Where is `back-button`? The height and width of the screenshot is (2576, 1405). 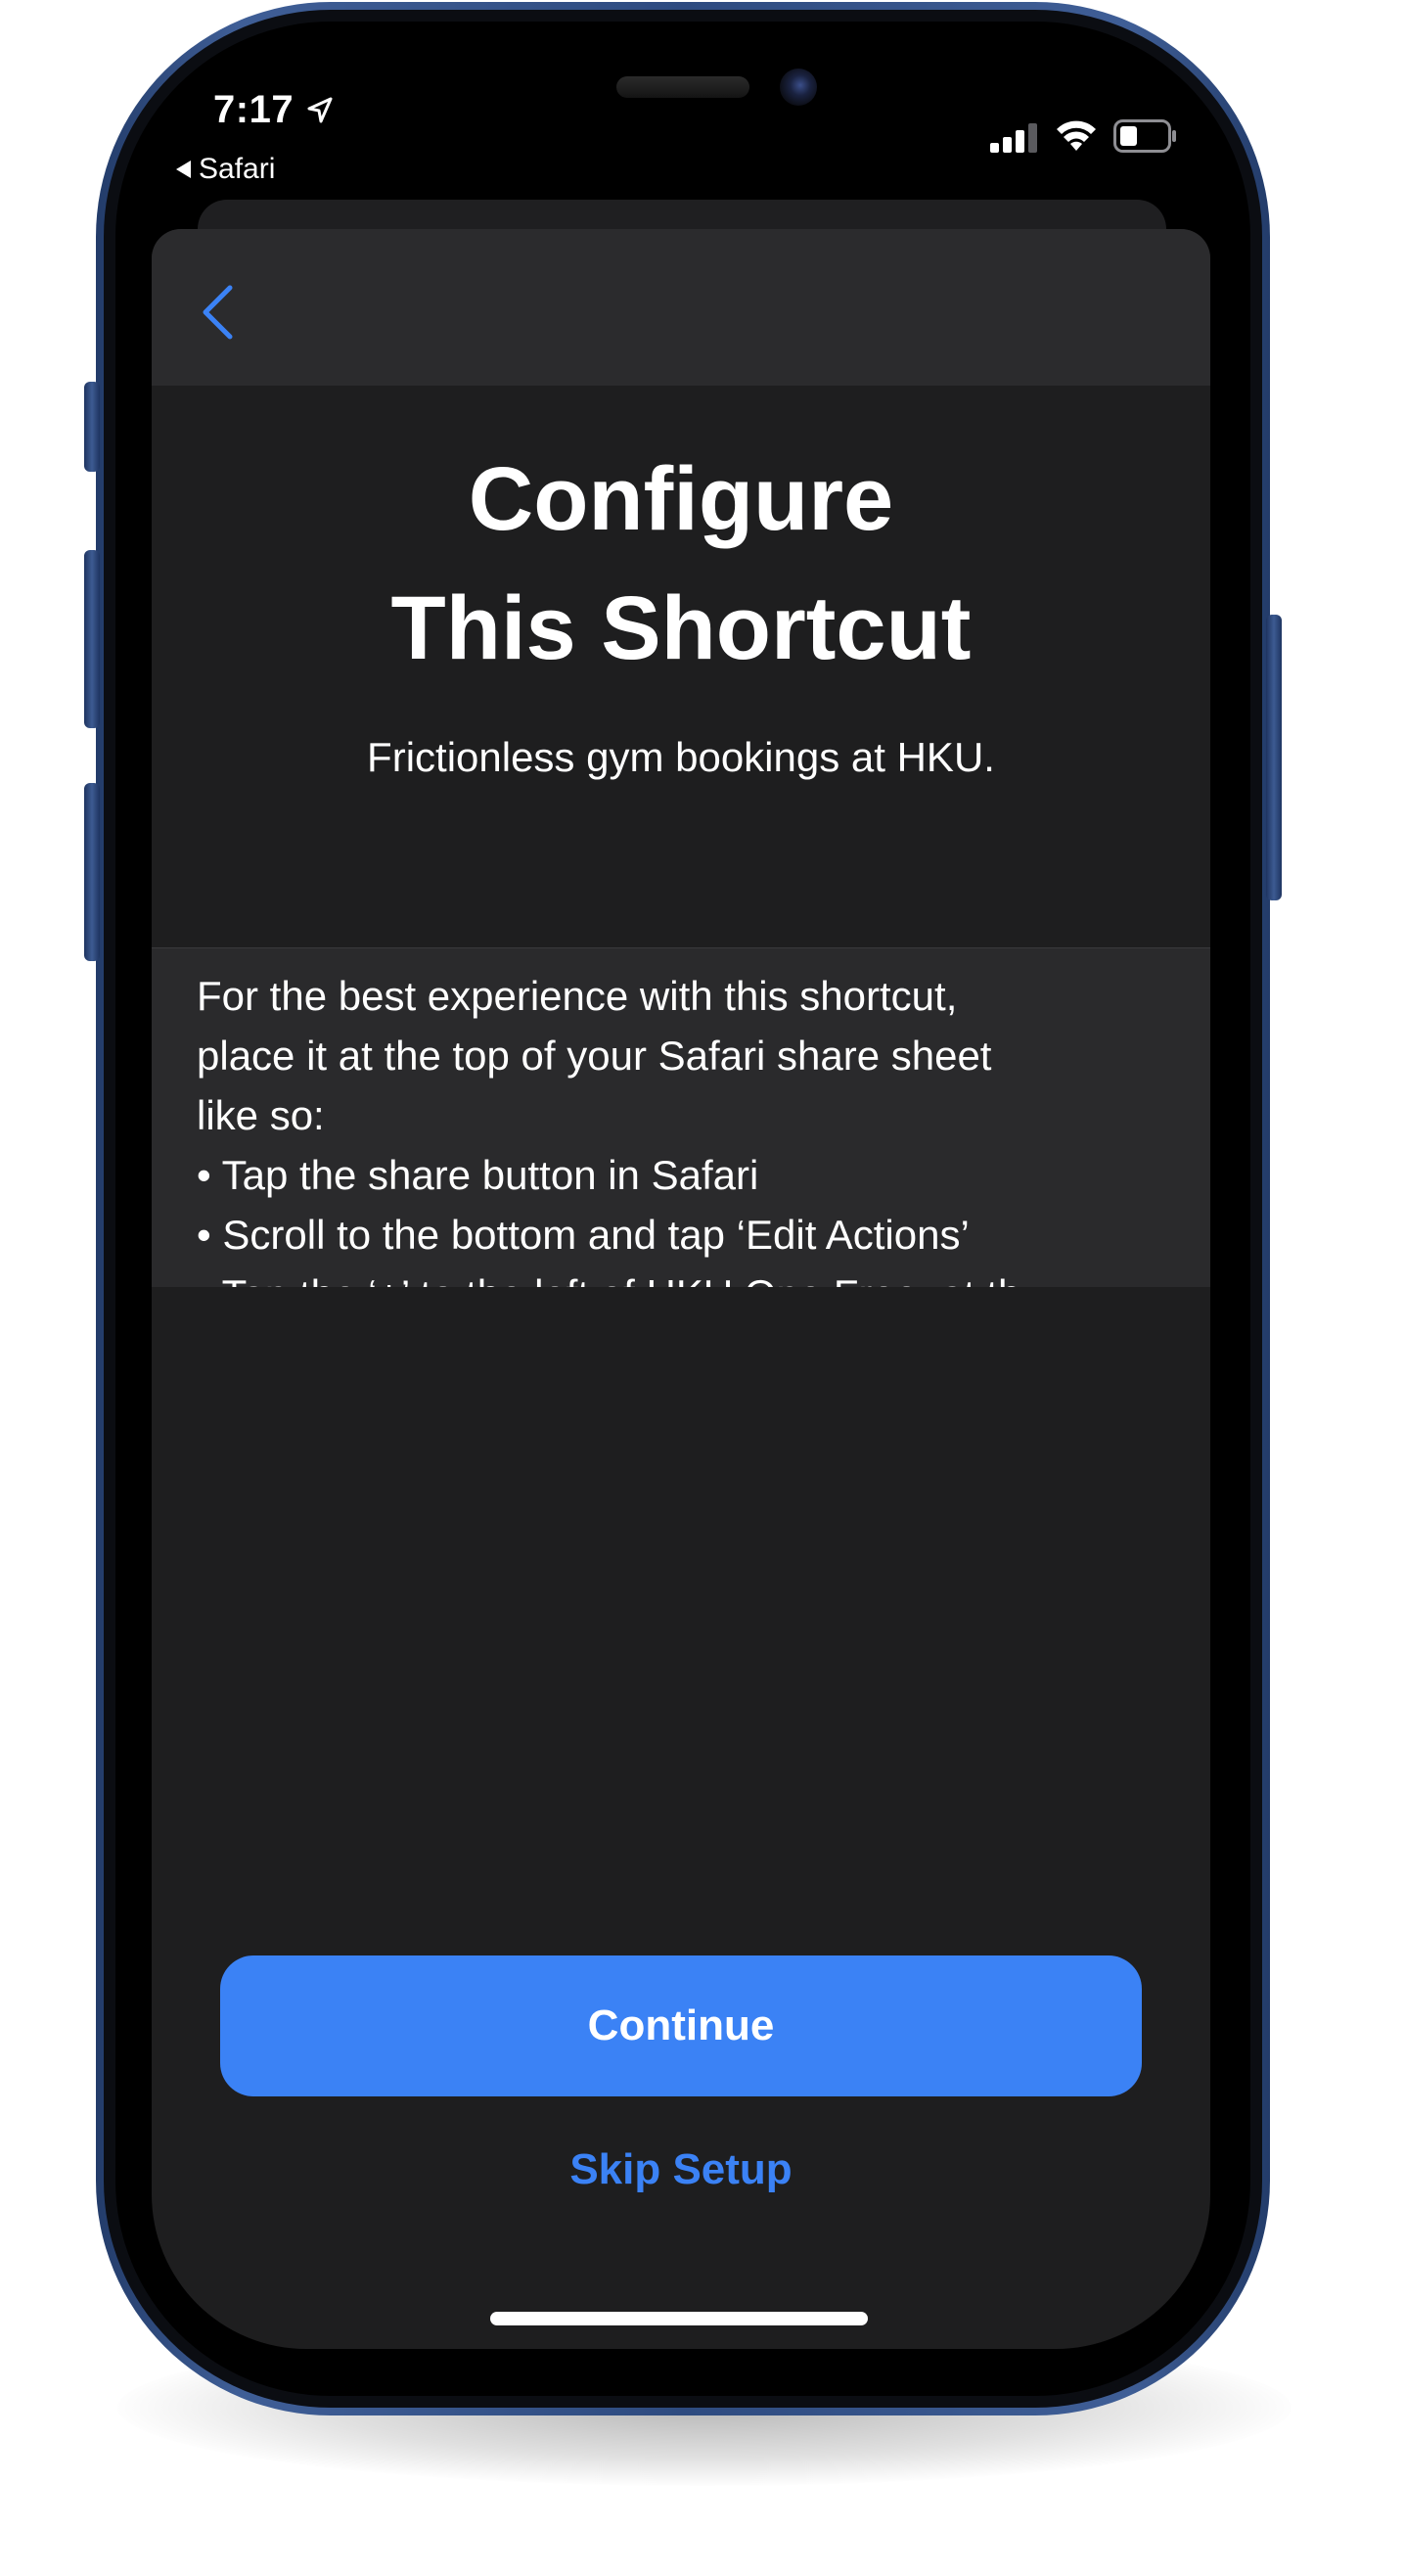 back-button is located at coordinates (220, 312).